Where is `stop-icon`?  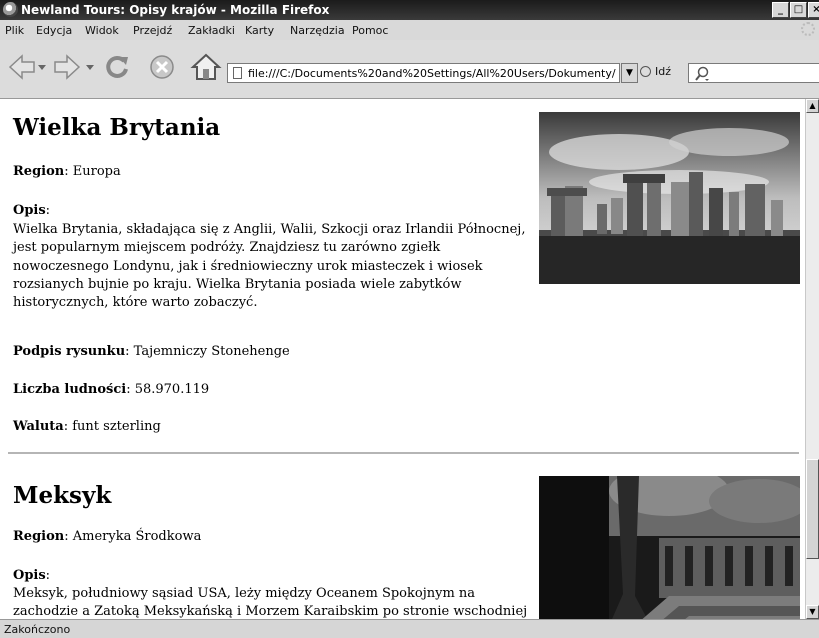 stop-icon is located at coordinates (162, 67).